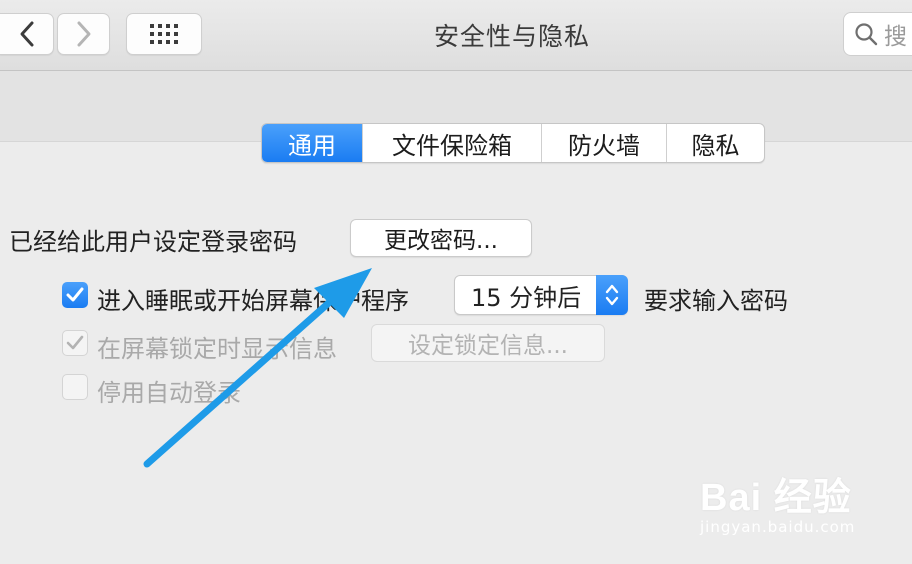  What do you see at coordinates (895, 37) in the screenshot?
I see `search-placeholder: 搜` at bounding box center [895, 37].